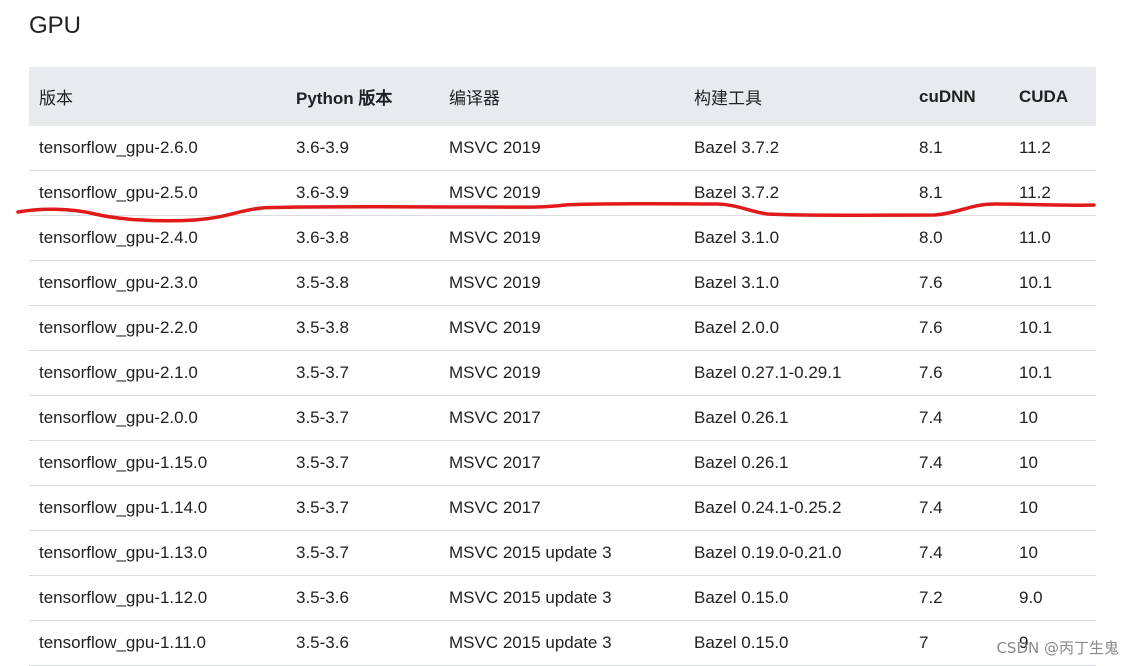  What do you see at coordinates (959, 238) in the screenshot?
I see `cudnn-cell: 8.0` at bounding box center [959, 238].